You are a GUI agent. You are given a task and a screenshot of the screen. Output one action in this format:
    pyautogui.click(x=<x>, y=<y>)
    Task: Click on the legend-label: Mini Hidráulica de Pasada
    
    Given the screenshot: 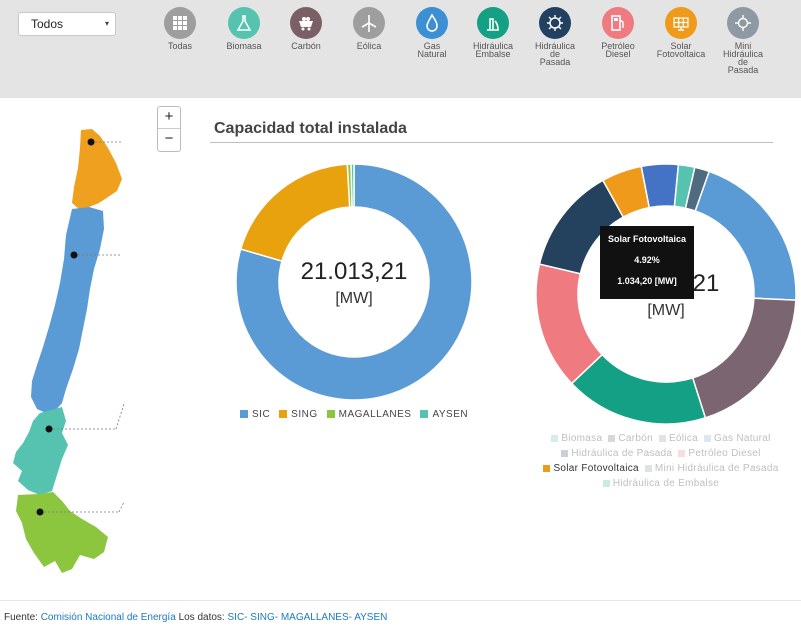 What is the action you would take?
    pyautogui.click(x=716, y=468)
    